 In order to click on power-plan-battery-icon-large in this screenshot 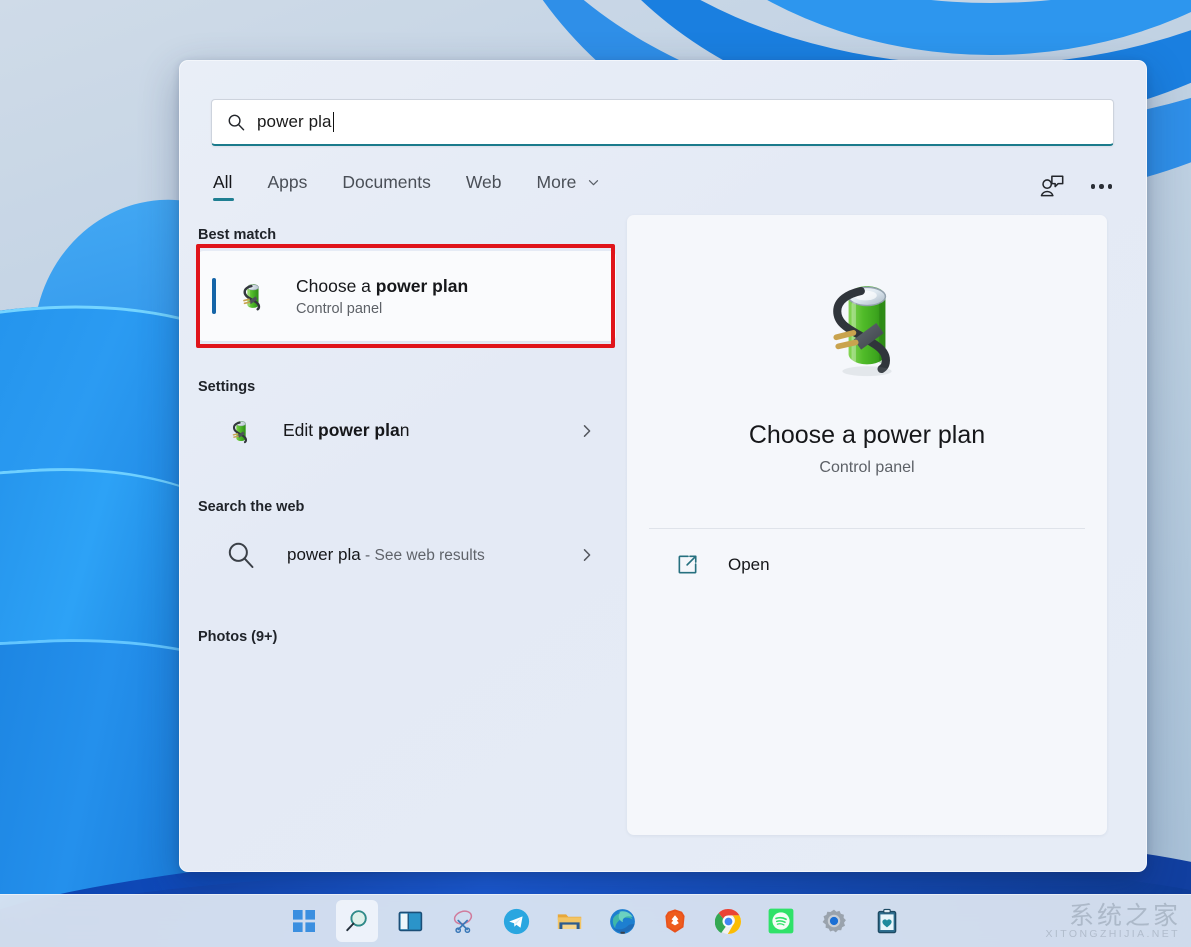, I will do `click(862, 331)`.